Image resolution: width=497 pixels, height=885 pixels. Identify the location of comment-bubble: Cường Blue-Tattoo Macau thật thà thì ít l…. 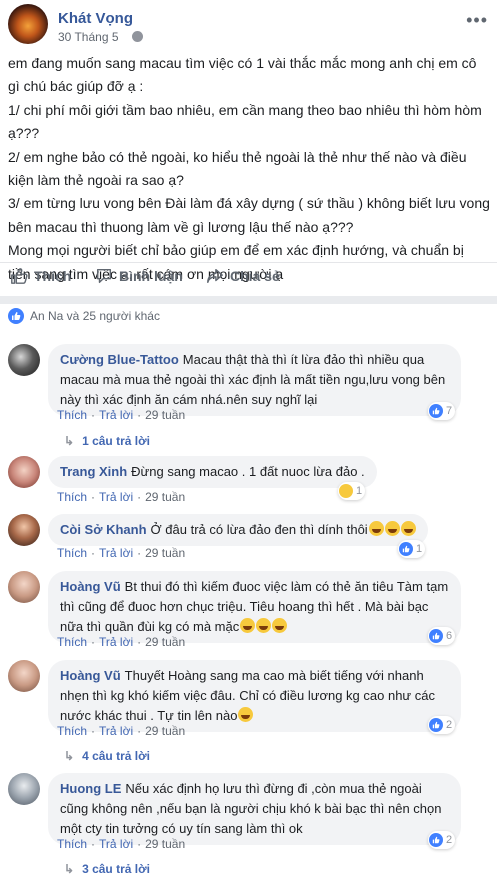
(254, 380).